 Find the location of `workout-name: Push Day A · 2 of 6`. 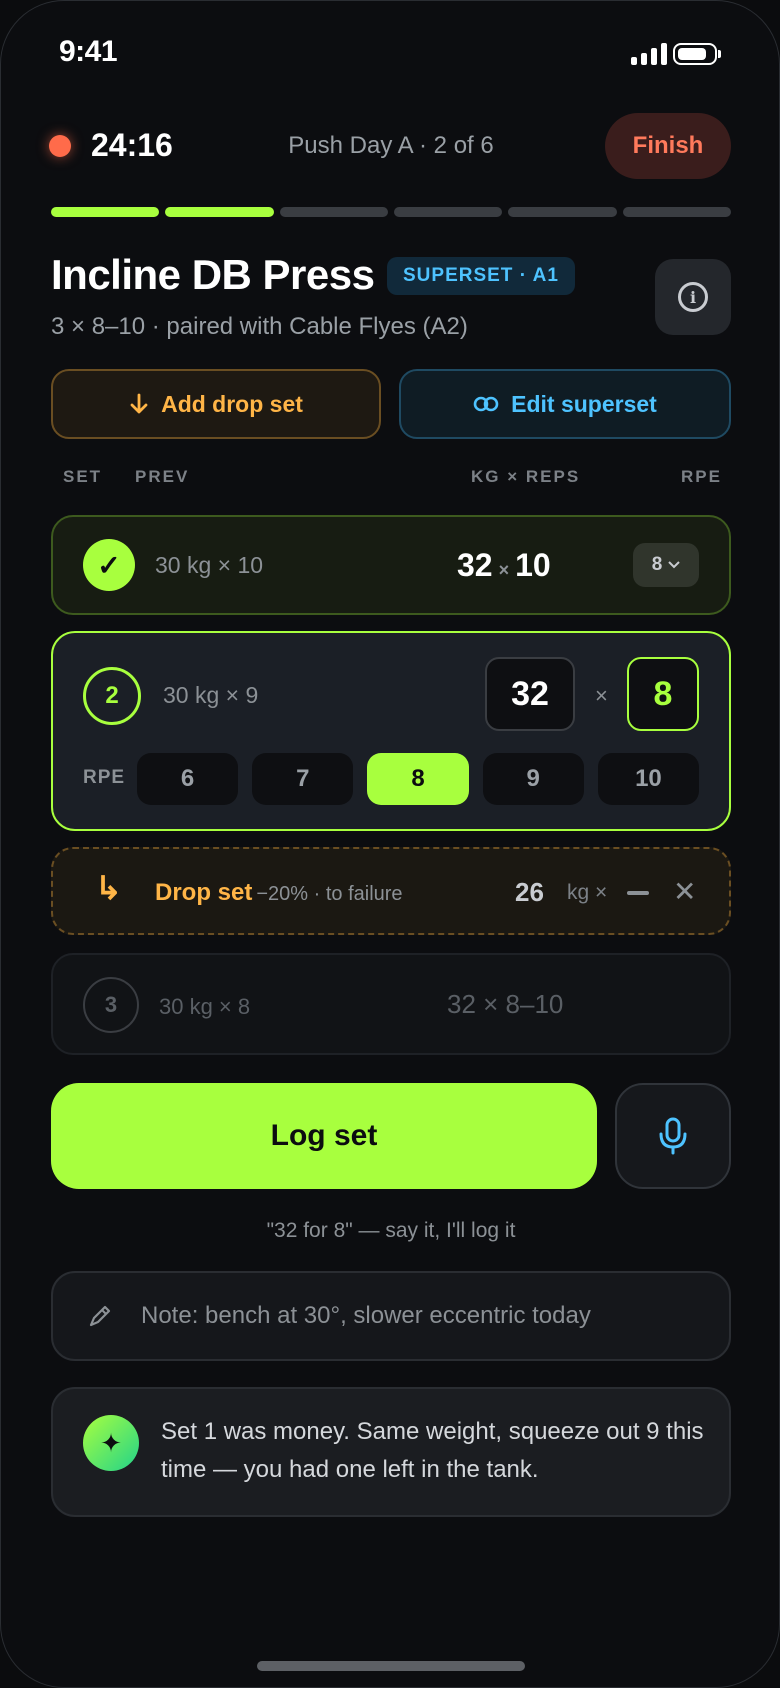

workout-name: Push Day A · 2 of 6 is located at coordinates (391, 145).